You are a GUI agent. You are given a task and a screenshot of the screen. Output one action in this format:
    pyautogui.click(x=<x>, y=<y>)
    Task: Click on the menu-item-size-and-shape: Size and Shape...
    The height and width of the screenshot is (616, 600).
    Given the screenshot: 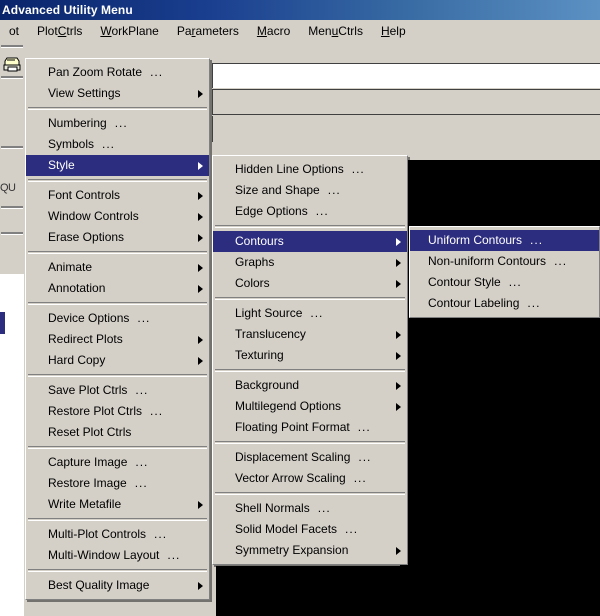 What is the action you would take?
    pyautogui.click(x=310, y=190)
    